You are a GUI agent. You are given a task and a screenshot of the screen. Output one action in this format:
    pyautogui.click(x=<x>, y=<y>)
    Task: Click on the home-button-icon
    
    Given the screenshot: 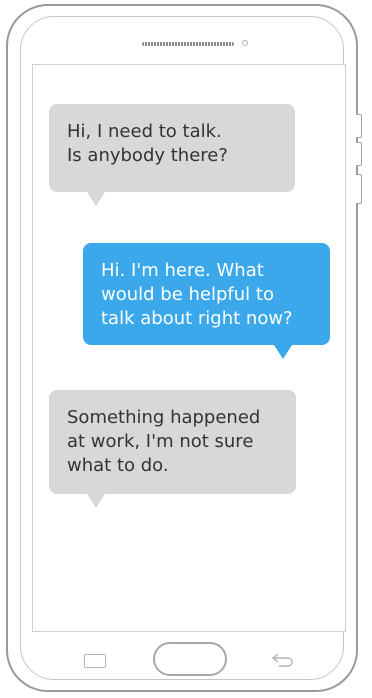 What is the action you would take?
    pyautogui.click(x=190, y=659)
    